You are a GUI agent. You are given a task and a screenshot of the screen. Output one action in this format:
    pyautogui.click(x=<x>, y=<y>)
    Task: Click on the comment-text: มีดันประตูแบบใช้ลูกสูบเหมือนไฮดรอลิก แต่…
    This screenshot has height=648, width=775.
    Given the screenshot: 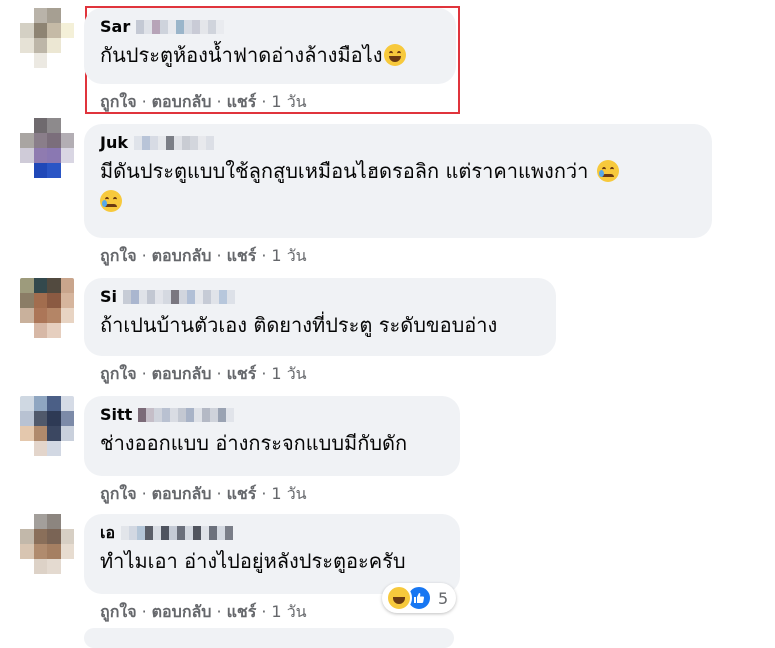 What is the action you would take?
    pyautogui.click(x=395, y=186)
    